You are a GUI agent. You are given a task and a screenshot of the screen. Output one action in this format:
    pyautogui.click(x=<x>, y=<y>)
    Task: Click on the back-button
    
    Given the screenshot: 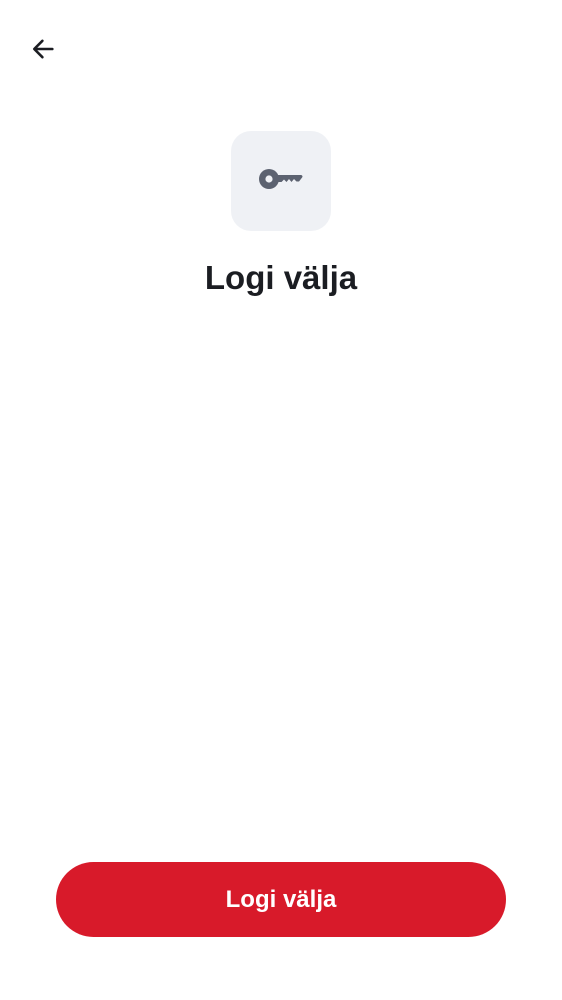 What is the action you would take?
    pyautogui.click(x=43, y=51)
    